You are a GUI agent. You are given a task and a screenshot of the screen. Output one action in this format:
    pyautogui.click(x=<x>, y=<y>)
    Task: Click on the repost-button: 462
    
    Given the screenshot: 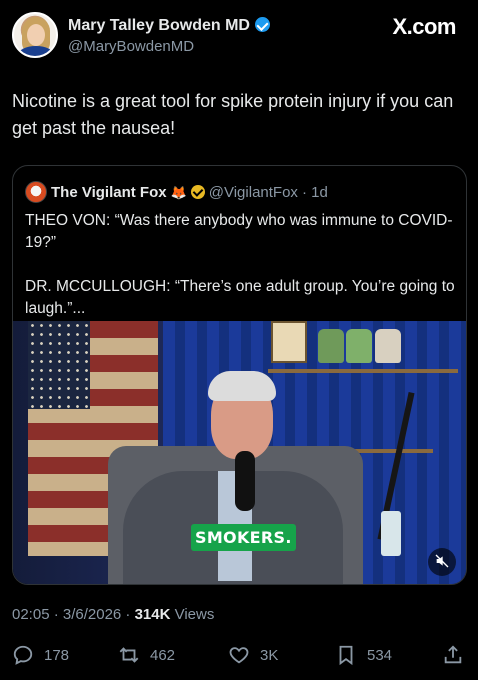 What is the action you would take?
    pyautogui.click(x=146, y=655)
    